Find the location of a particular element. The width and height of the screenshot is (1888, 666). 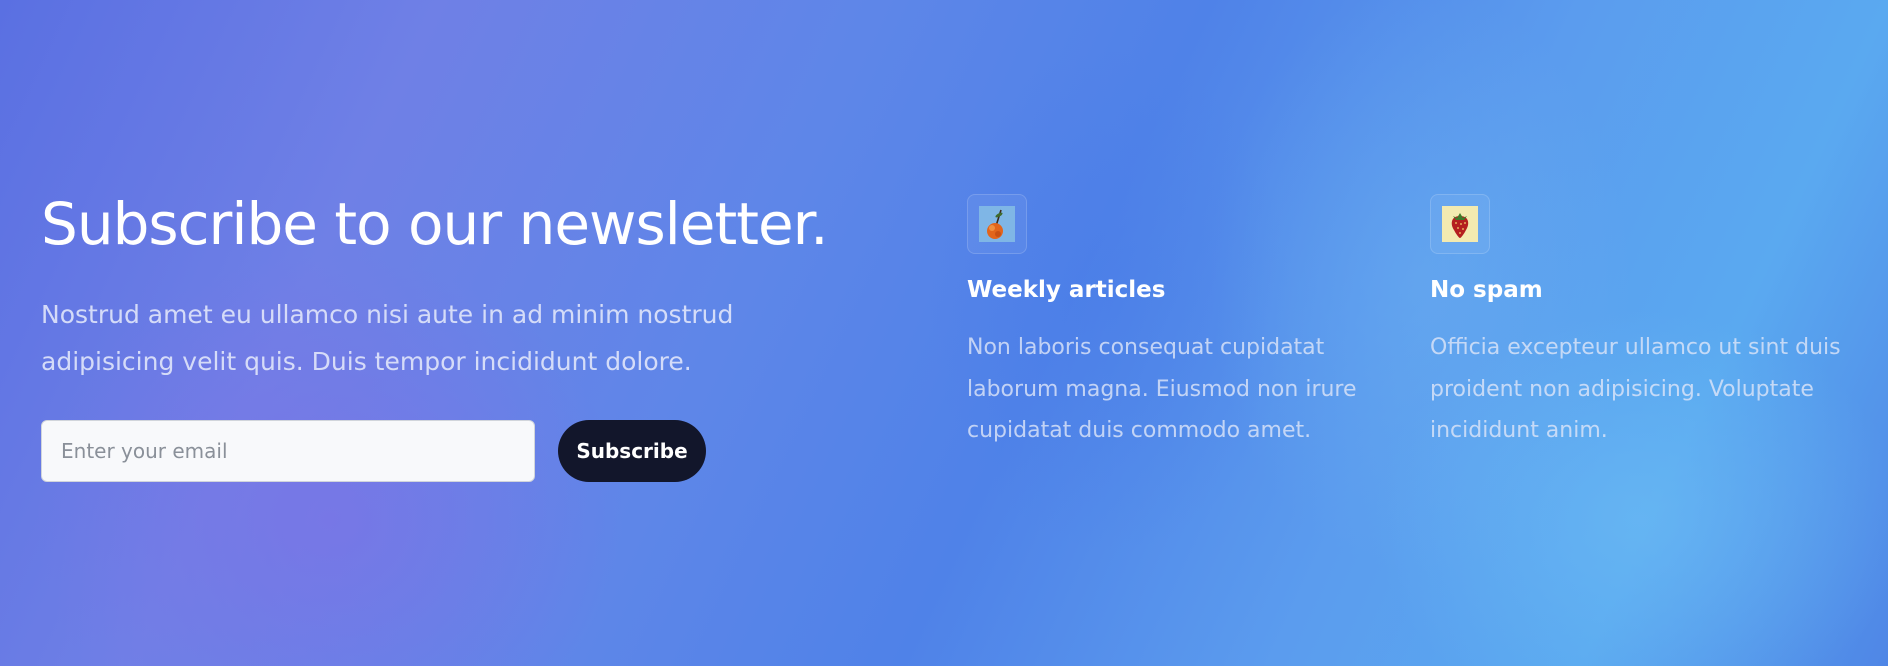

feature-title: No spam is located at coordinates (1486, 290).